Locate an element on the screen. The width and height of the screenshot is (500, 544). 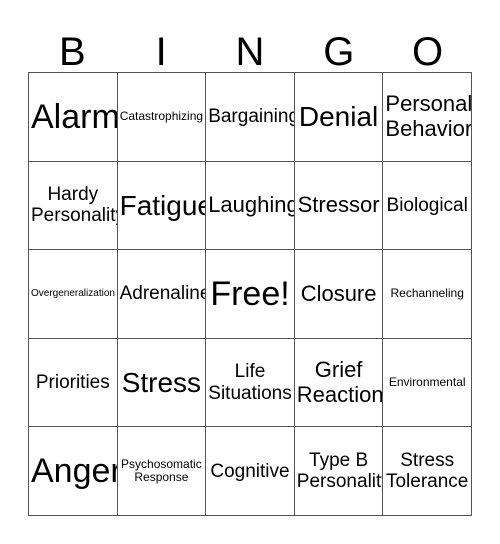
bingo-cell-label: Stressor is located at coordinates (338, 205).